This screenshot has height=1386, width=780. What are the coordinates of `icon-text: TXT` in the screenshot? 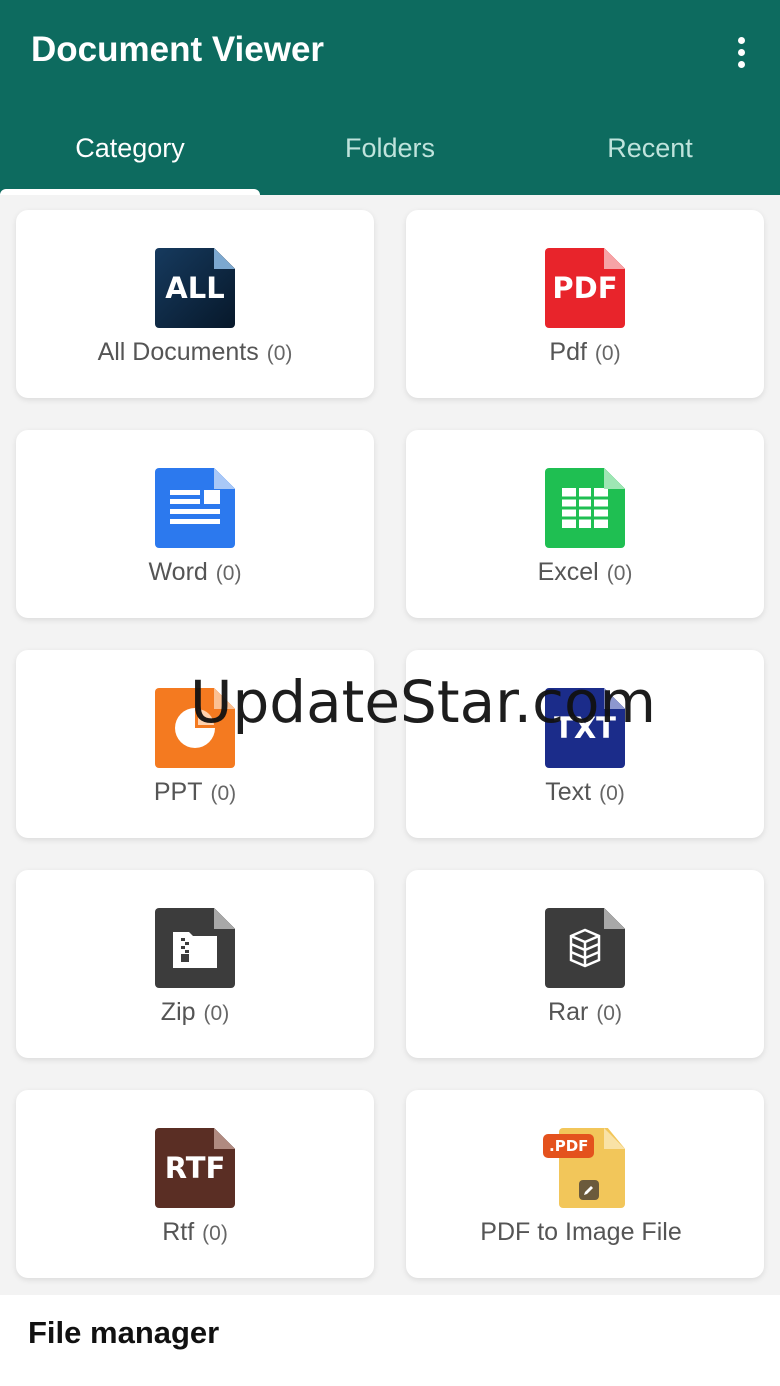 It's located at (585, 728).